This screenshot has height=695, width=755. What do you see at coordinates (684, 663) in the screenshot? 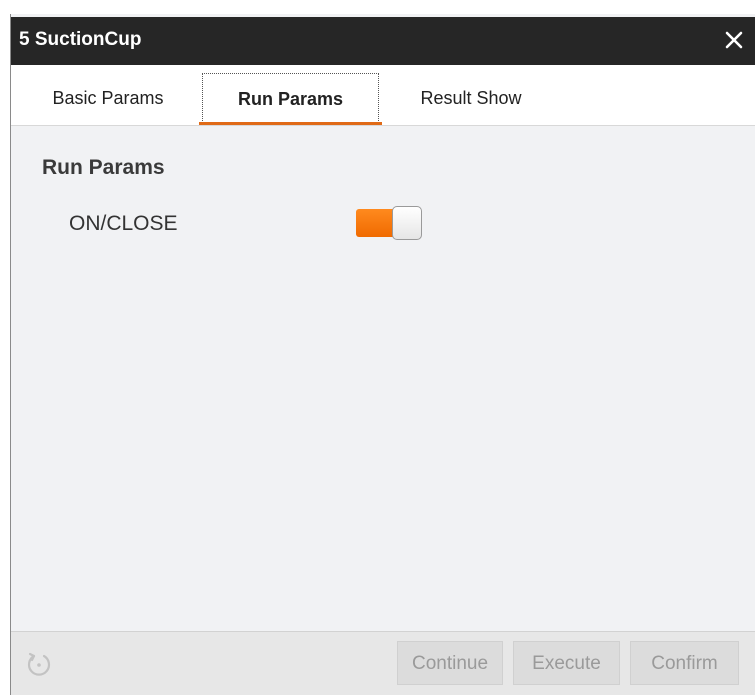
I see `confirm-button: Confirm` at bounding box center [684, 663].